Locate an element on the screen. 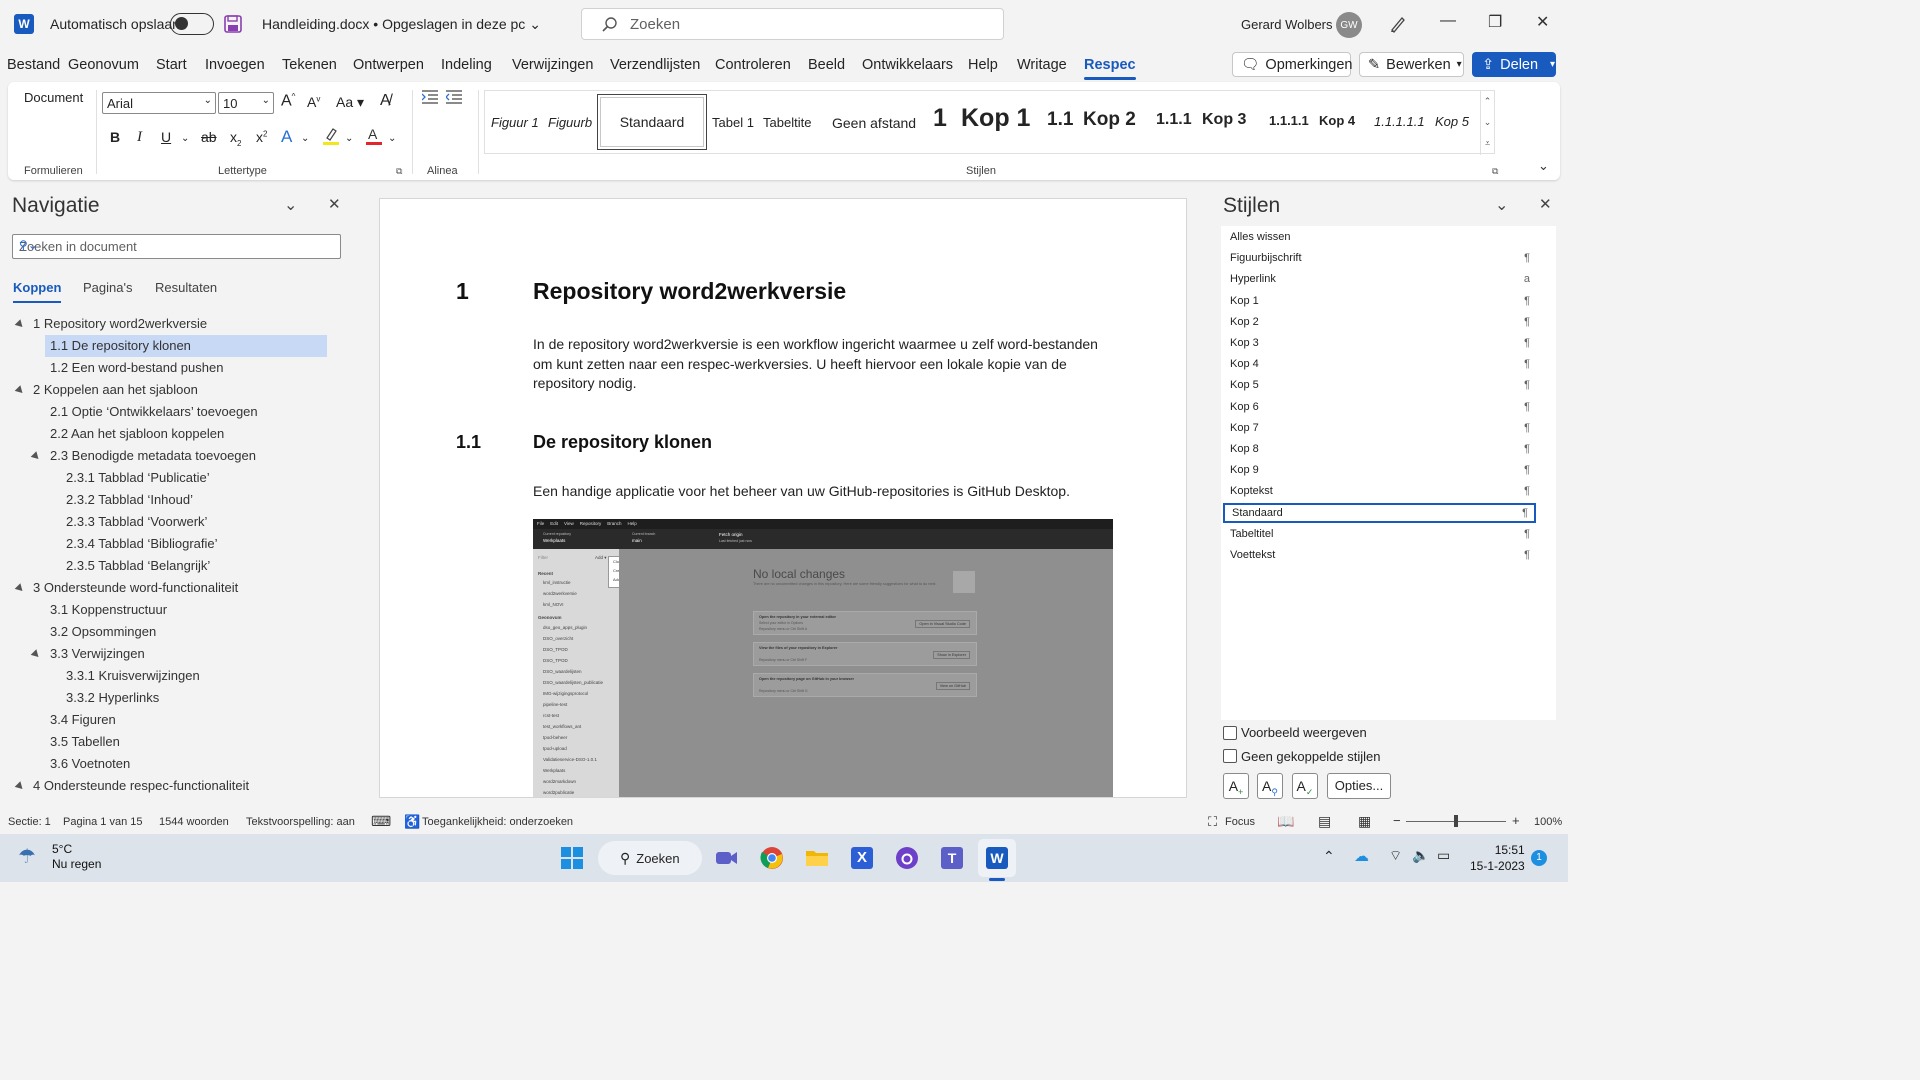 The width and height of the screenshot is (1920, 1080). scrollbar is located at coordinates (1200, 498).